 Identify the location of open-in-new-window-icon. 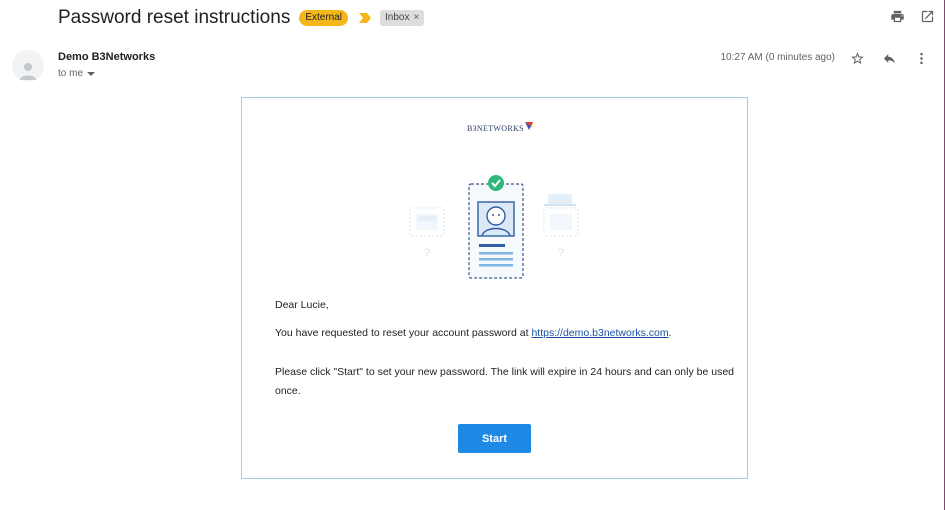
(927, 16).